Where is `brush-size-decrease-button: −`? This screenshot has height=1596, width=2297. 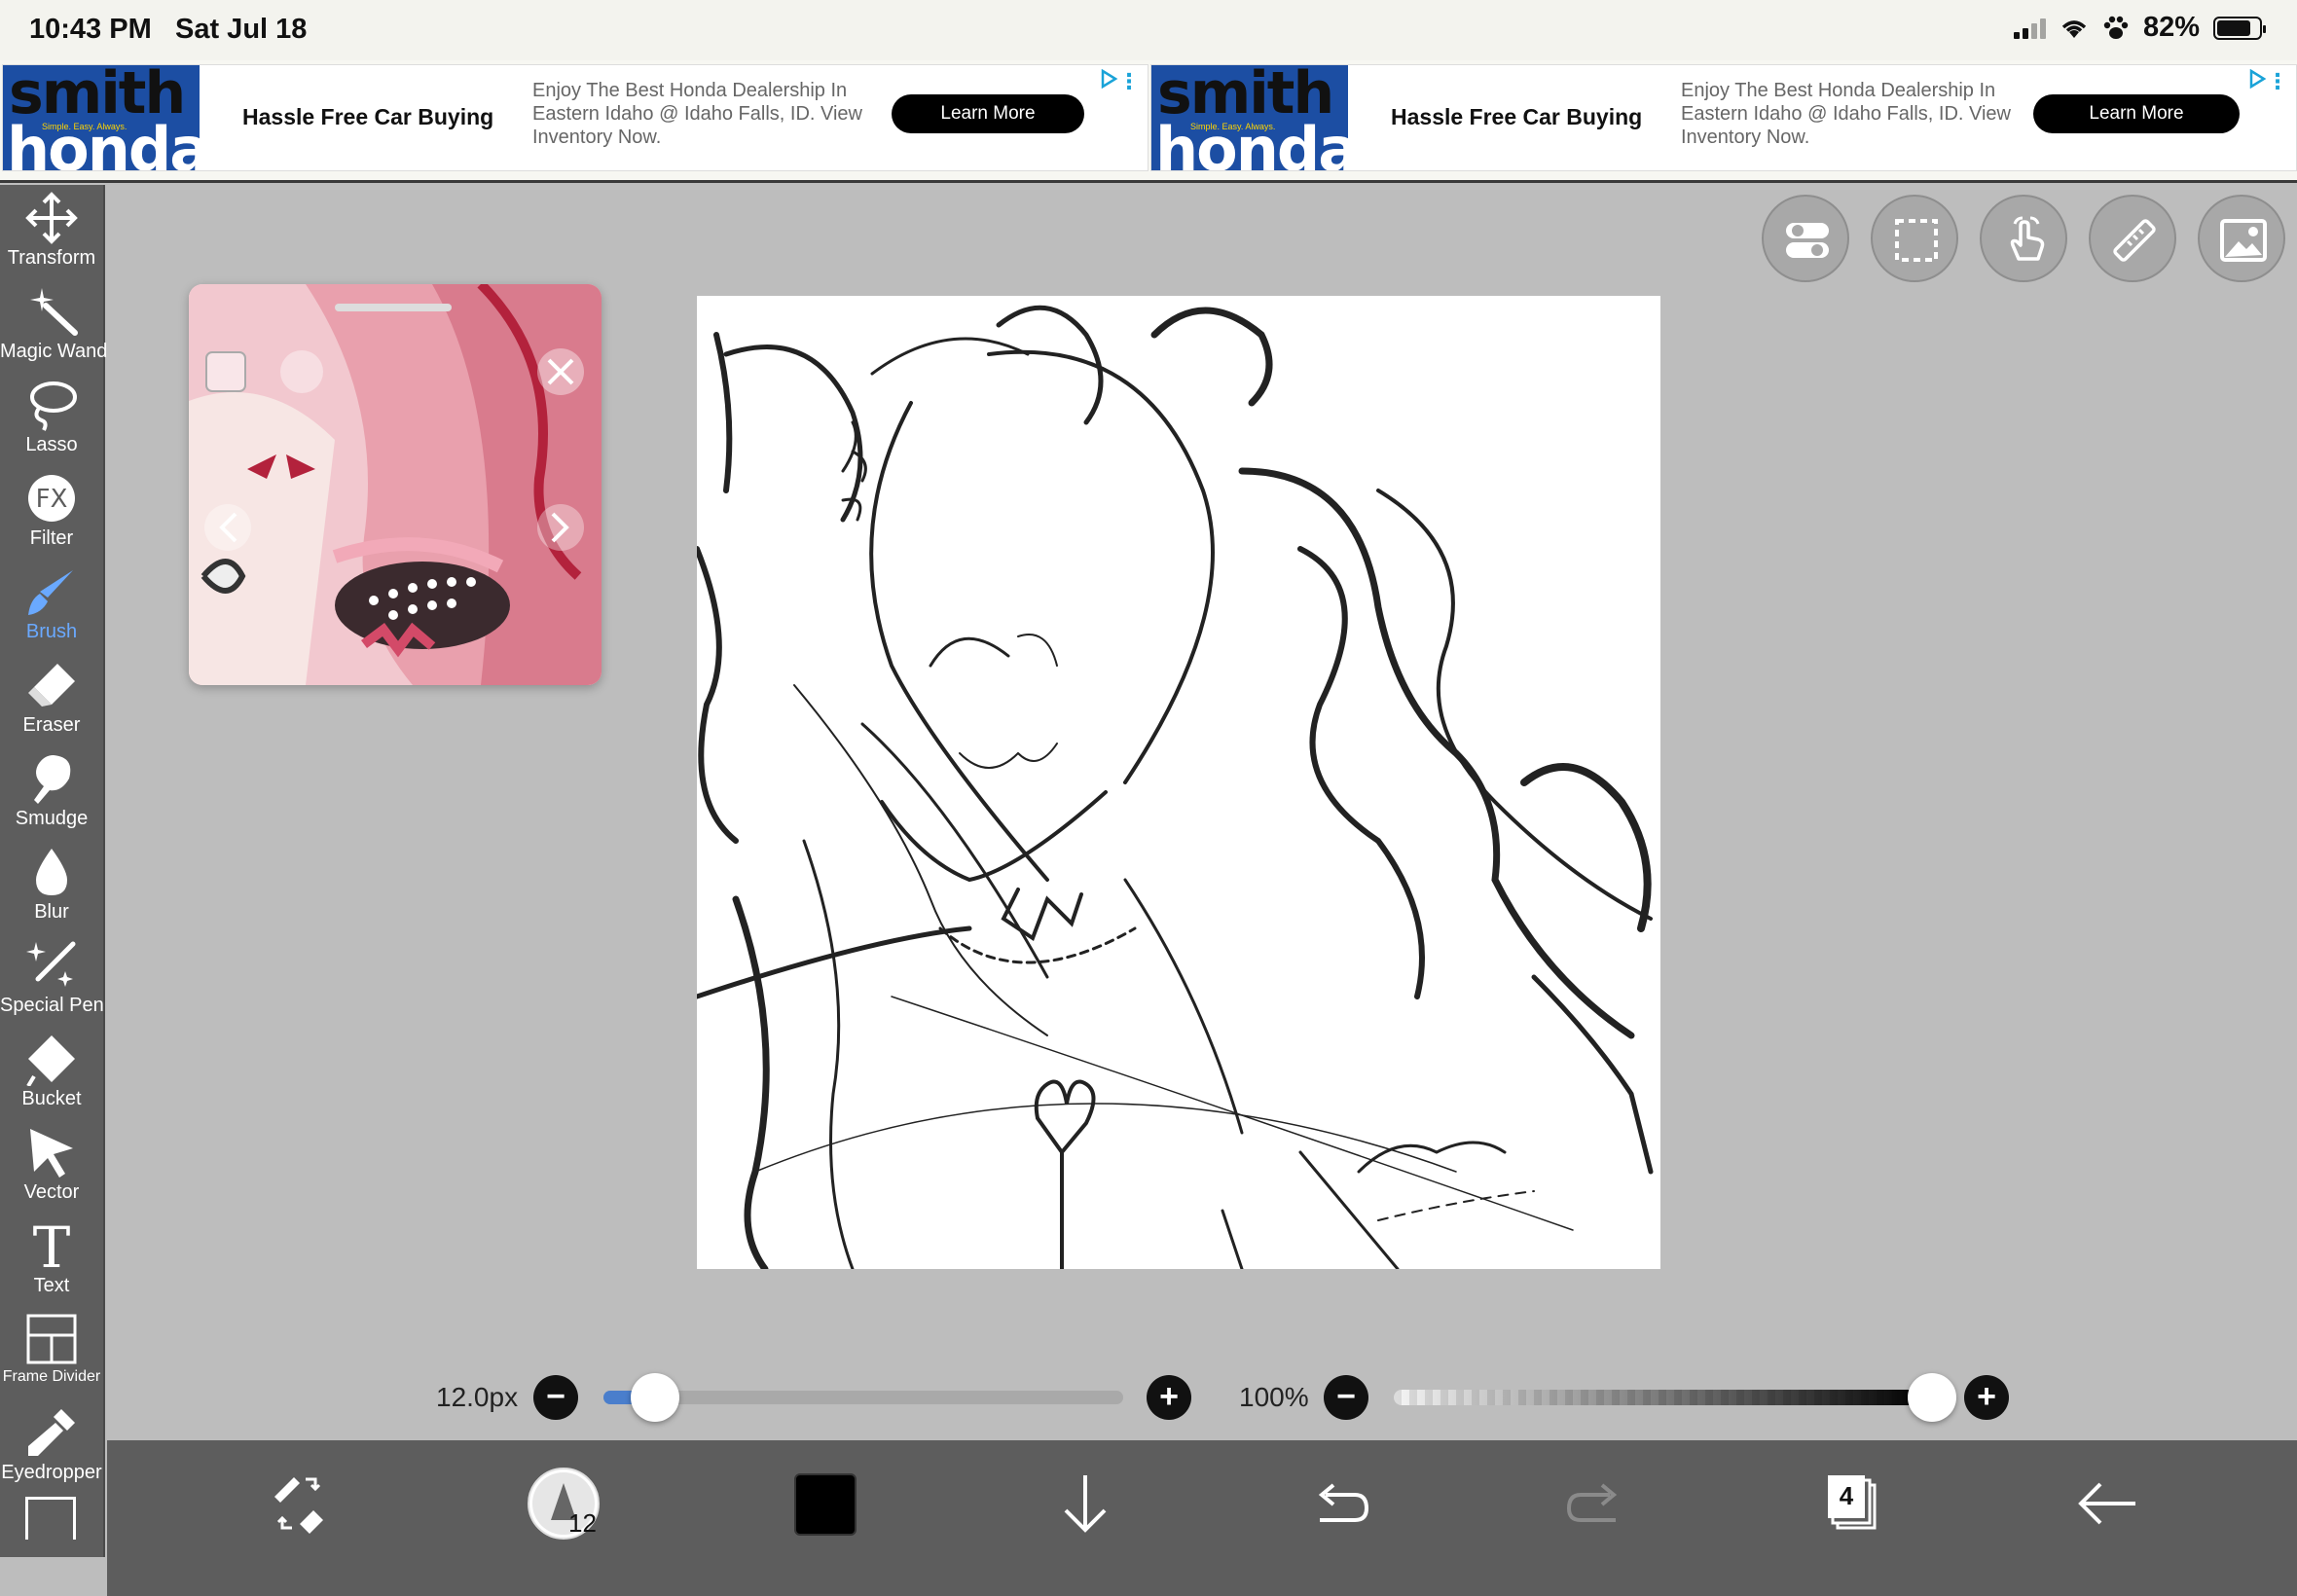
brush-size-decrease-button: − is located at coordinates (555, 1397).